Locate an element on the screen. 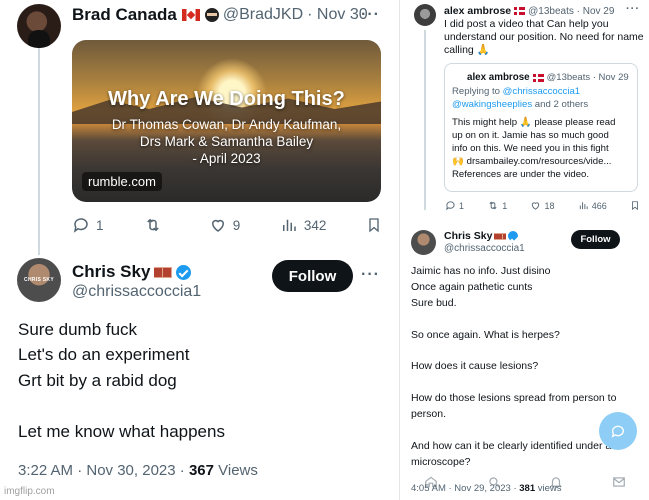  tweet-body-line: Grt bit by a rabid dog is located at coordinates (97, 380).